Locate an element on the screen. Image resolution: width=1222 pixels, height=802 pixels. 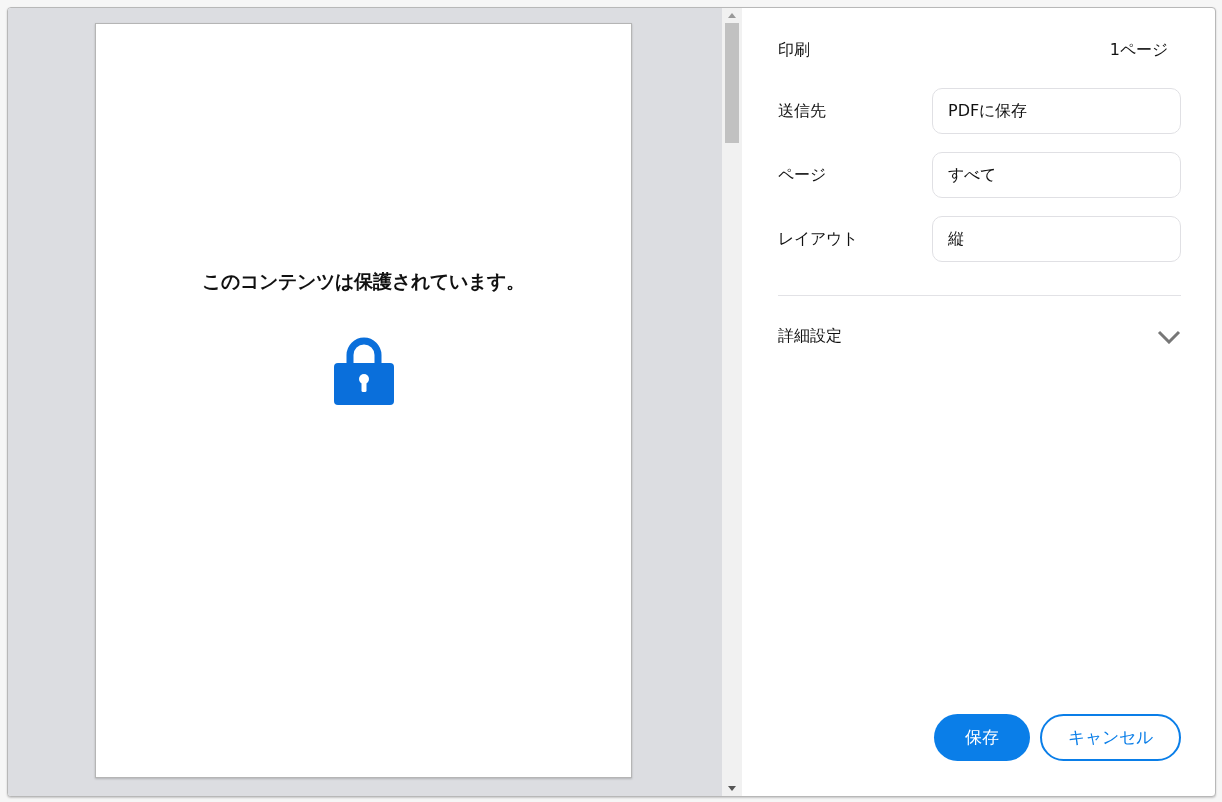
select-field: すべて is located at coordinates (1056, 175).